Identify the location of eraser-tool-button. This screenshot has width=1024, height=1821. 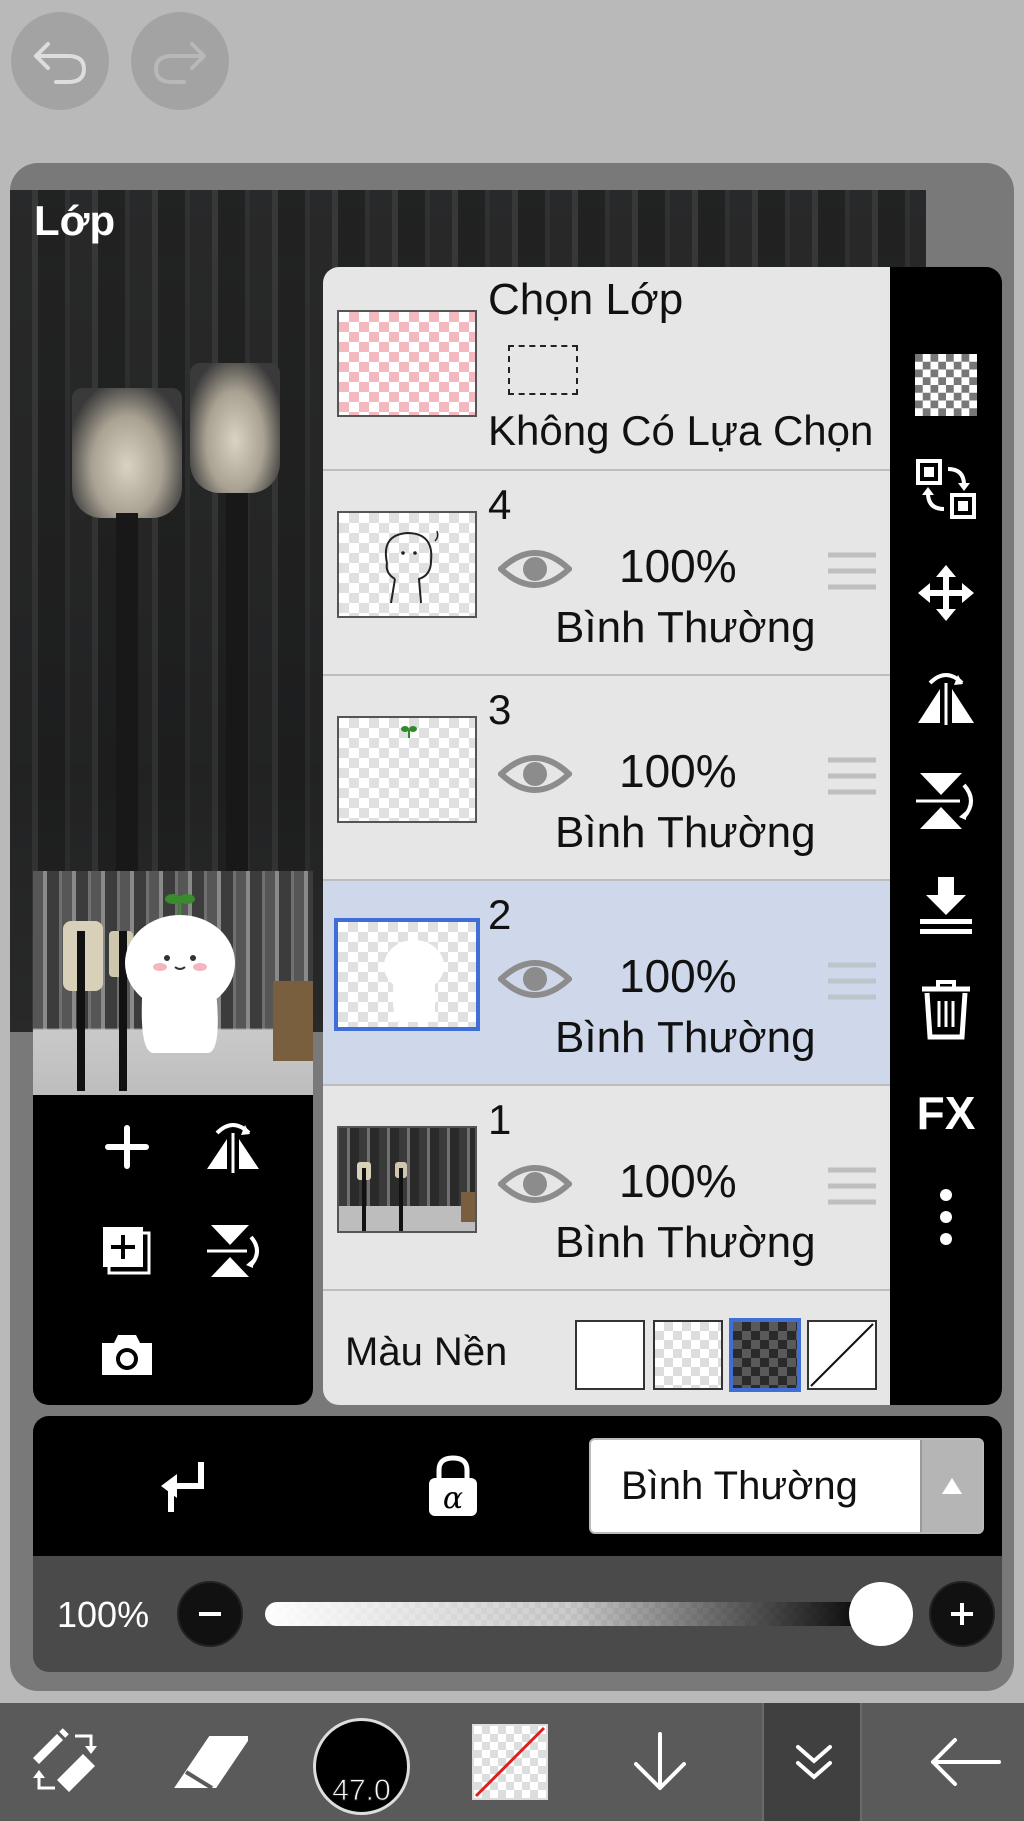
(210, 1762).